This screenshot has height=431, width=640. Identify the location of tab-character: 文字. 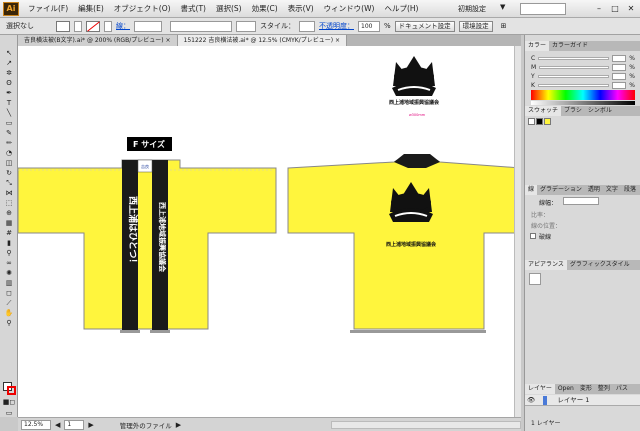
(612, 190).